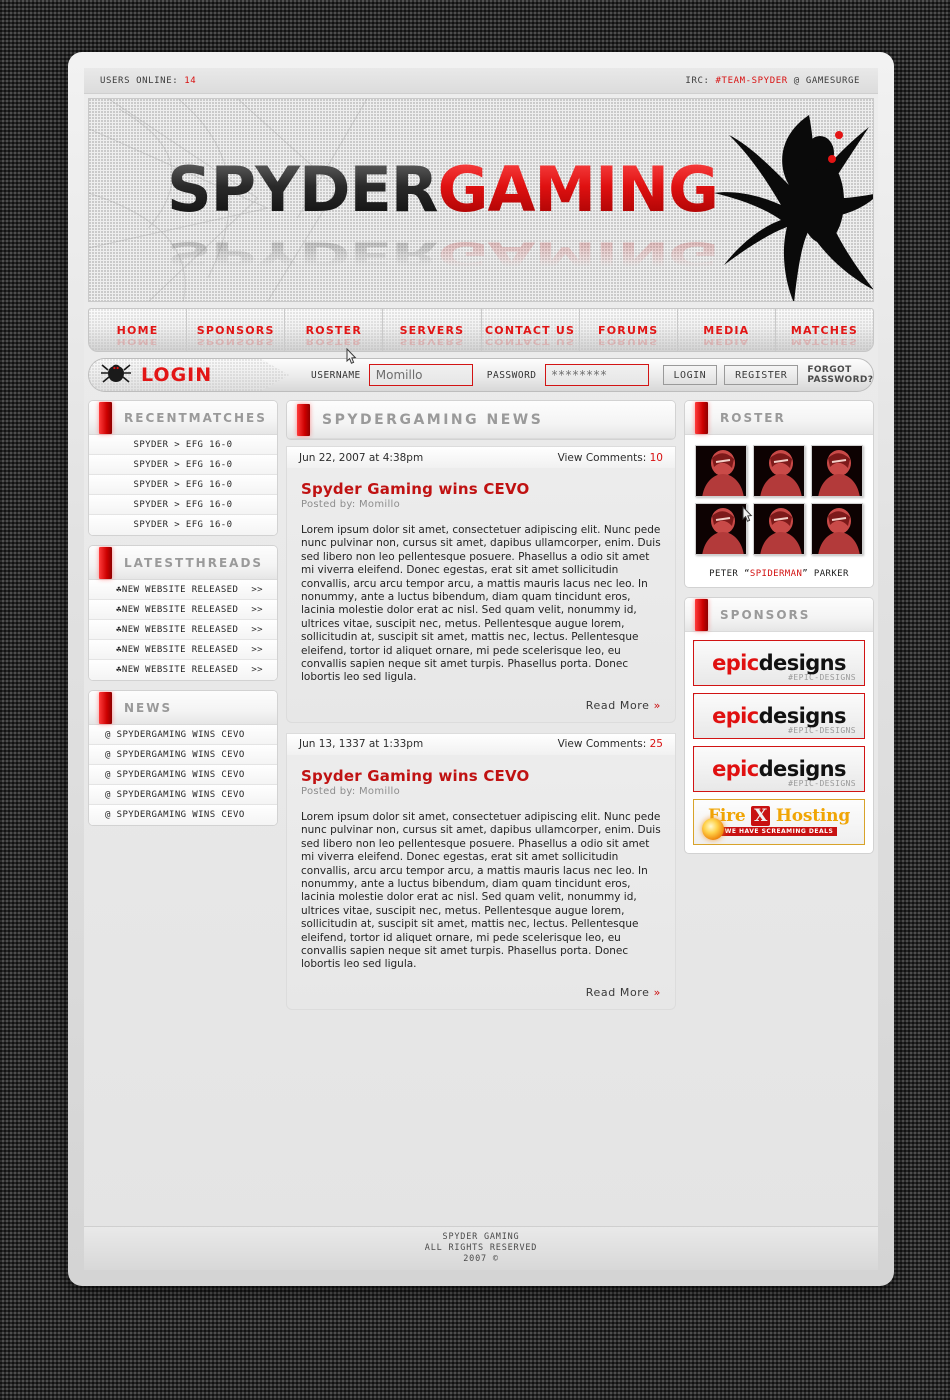 The width and height of the screenshot is (950, 1400). I want to click on register-button: REGISTER, so click(761, 375).